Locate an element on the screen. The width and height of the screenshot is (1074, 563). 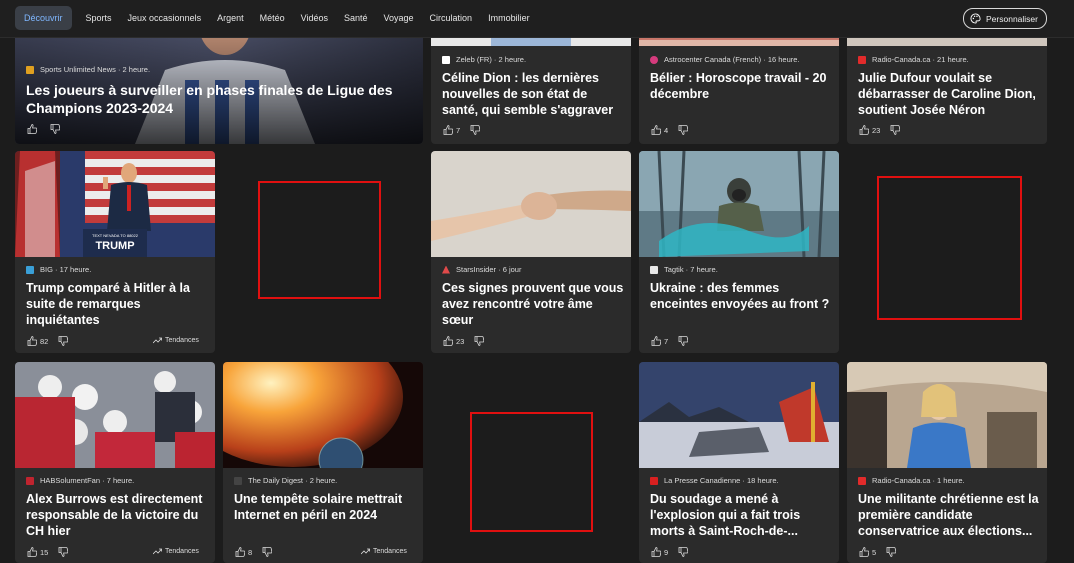
like-count: 9 is located at coordinates (666, 552).